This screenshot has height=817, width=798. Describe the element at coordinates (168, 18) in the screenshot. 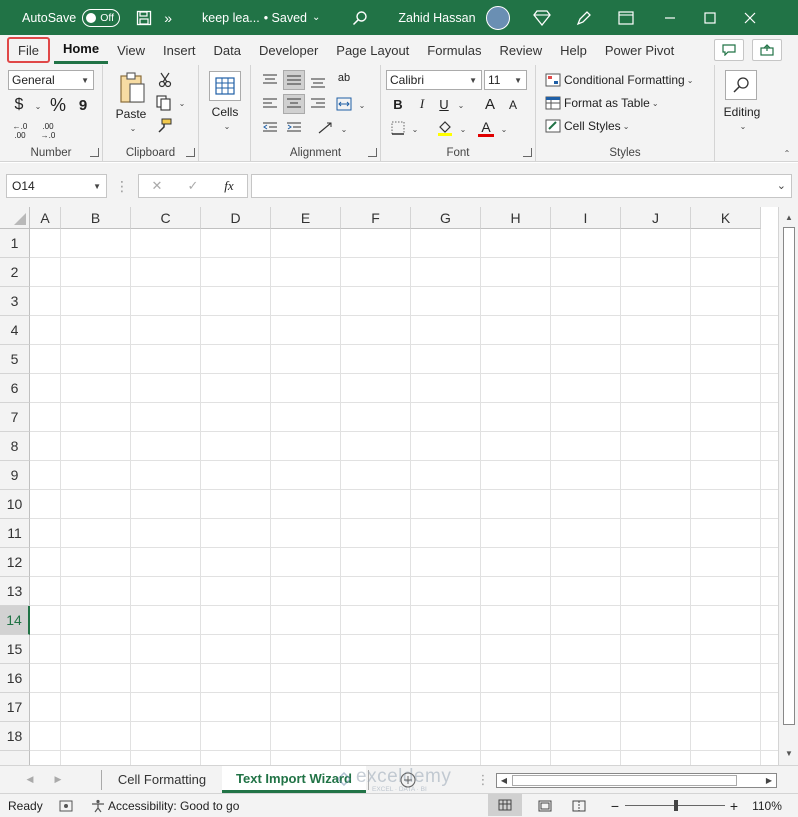

I see `more-commands-icon: »` at that location.